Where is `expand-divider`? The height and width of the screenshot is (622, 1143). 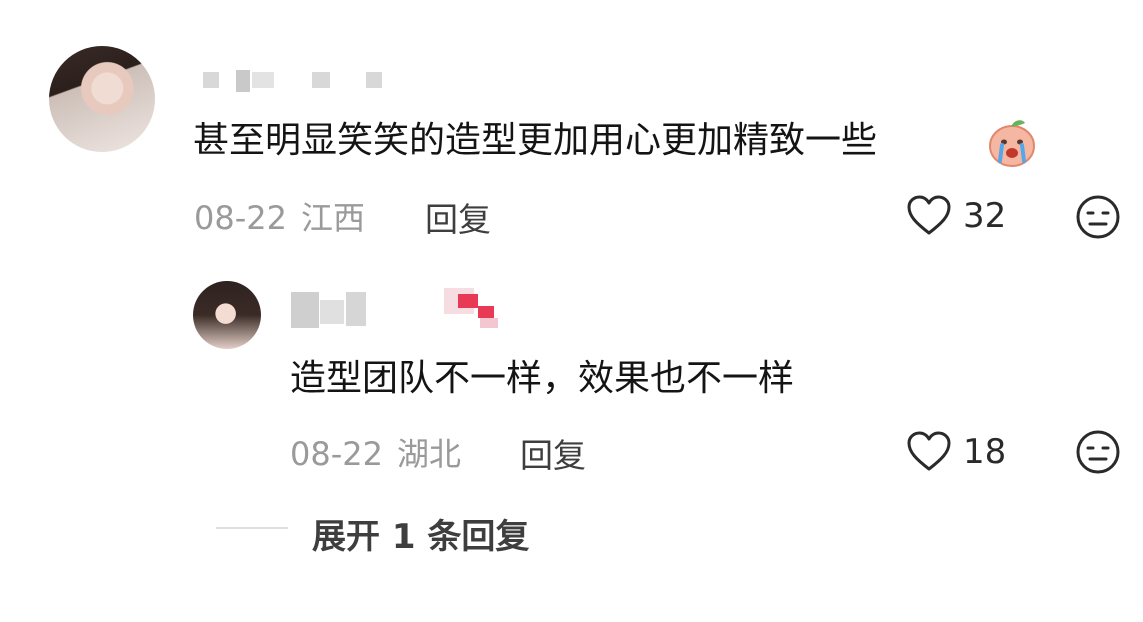 expand-divider is located at coordinates (252, 528).